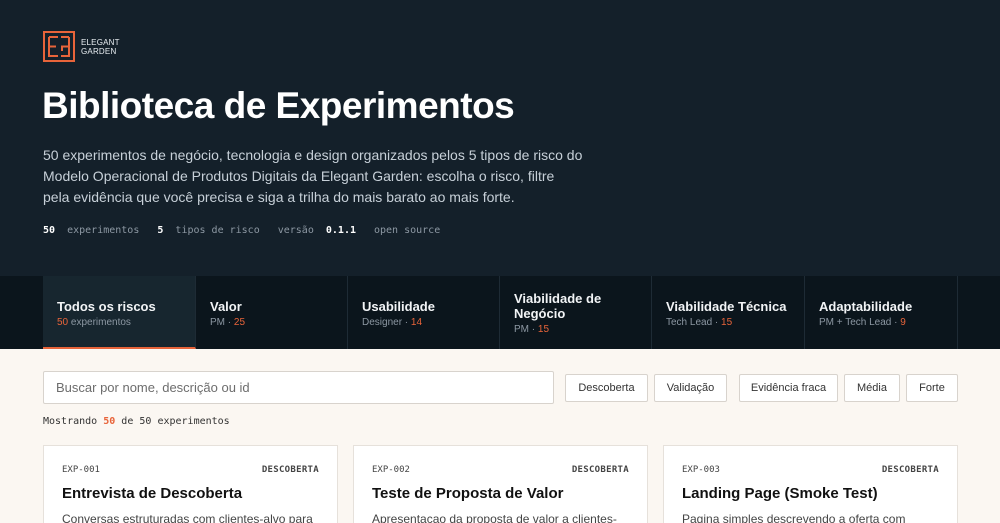 This screenshot has height=523, width=1000. What do you see at coordinates (532, 329) in the screenshot?
I see `tab-sub: PM · 15` at bounding box center [532, 329].